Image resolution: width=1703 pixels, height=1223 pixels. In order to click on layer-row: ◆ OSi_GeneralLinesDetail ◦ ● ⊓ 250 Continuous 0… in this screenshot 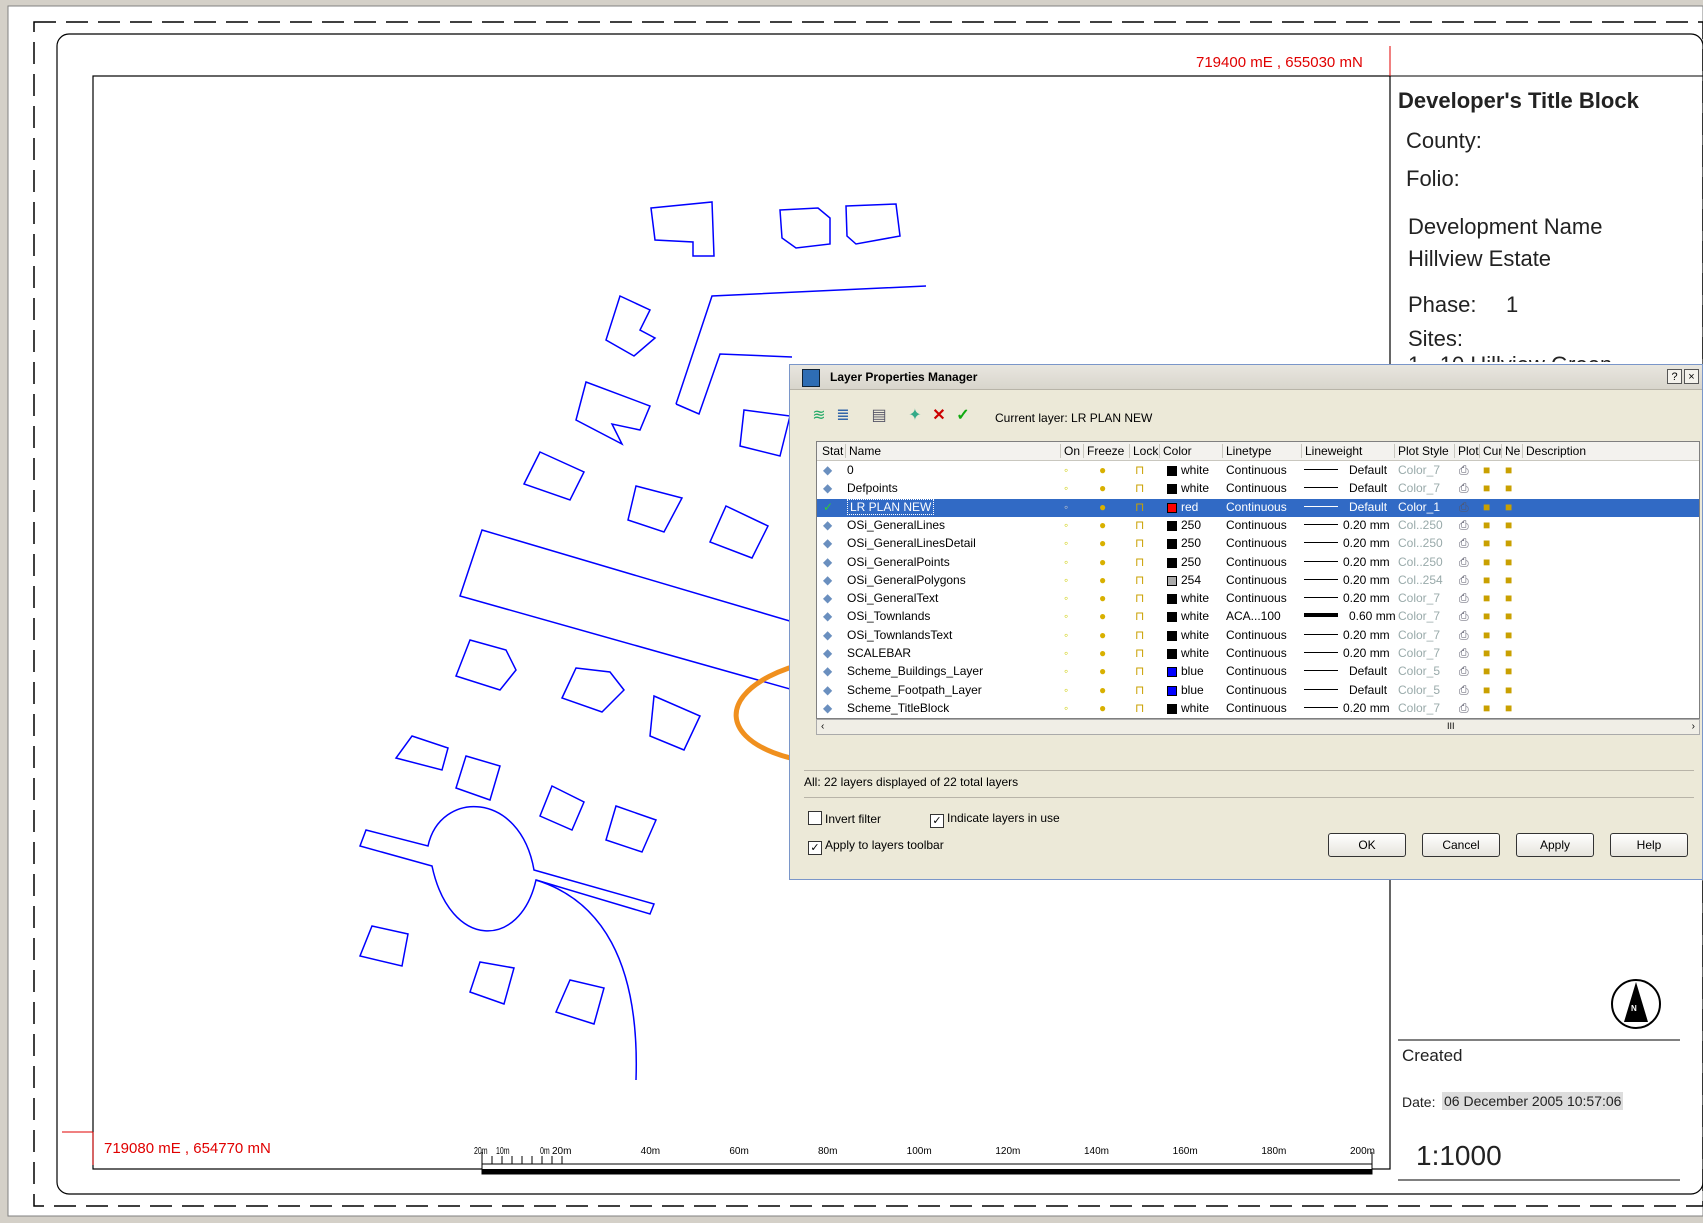, I will do `click(1258, 544)`.